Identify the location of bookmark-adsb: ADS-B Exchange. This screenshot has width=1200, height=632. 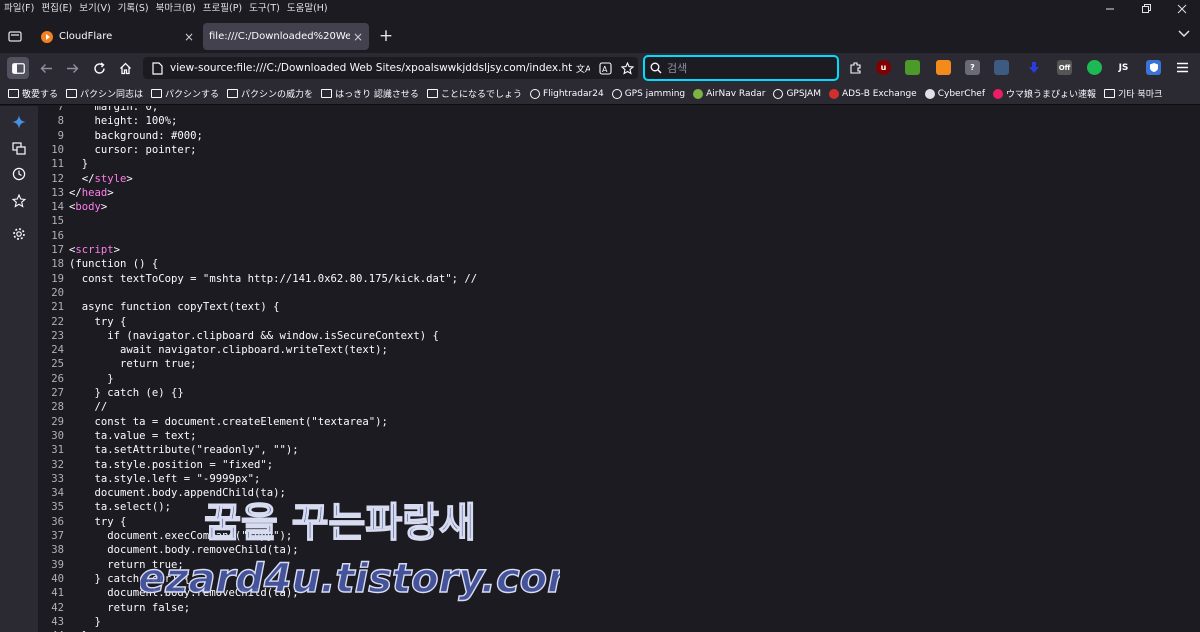
(872, 93).